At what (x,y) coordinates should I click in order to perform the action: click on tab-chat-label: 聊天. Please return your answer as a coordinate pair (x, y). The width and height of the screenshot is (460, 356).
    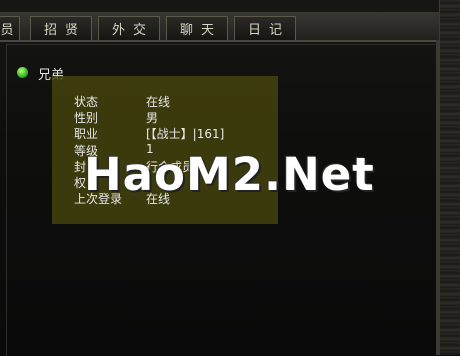
    Looking at the image, I should click on (200, 30).